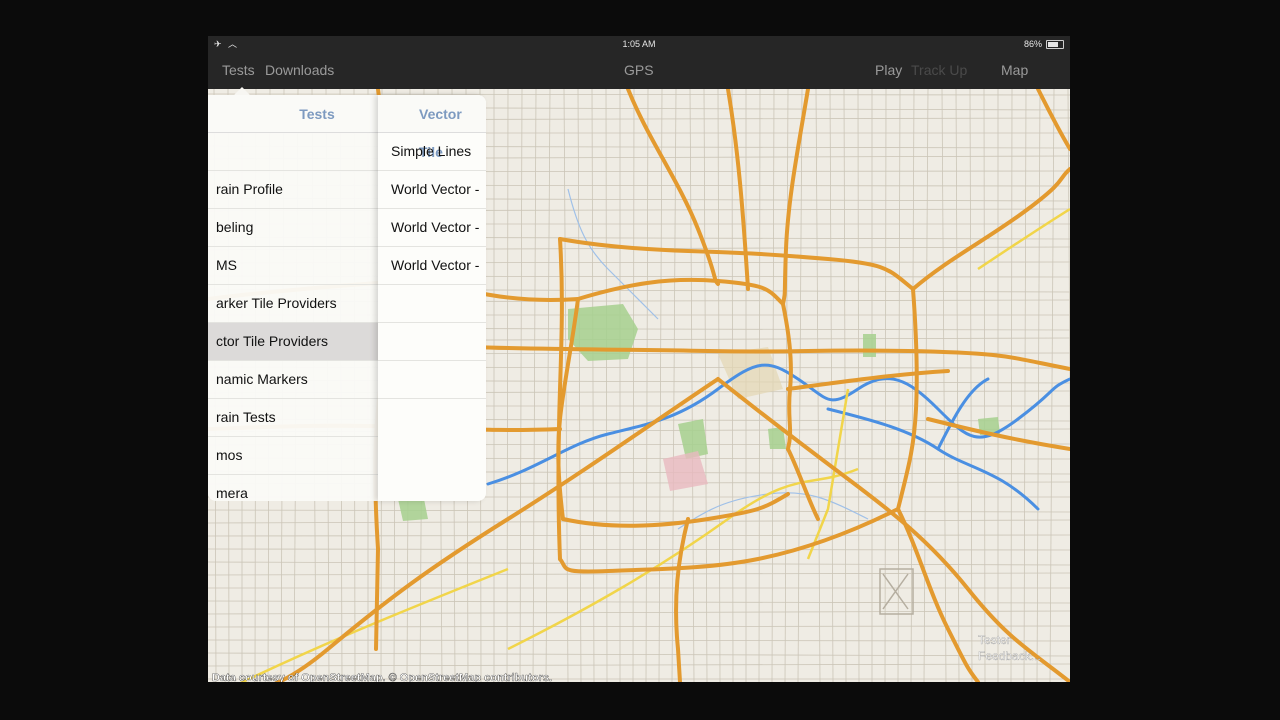 This screenshot has height=720, width=1280. What do you see at coordinates (293, 304) in the screenshot?
I see `test-list-item: arker Tile Providers` at bounding box center [293, 304].